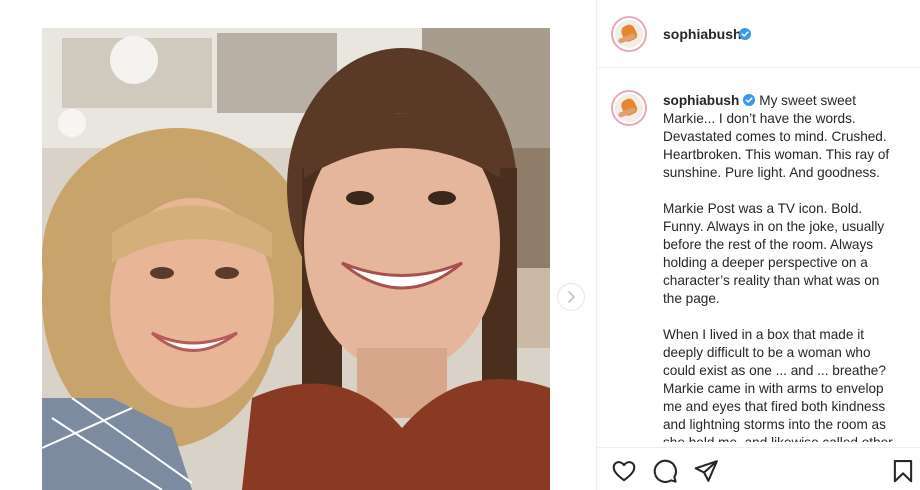  I want to click on avatar-image, so click(629, 34).